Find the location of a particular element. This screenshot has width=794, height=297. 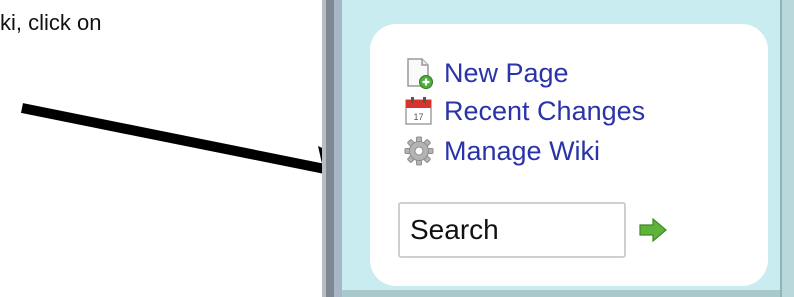

recent-changes-label: Recent Changes is located at coordinates (545, 110).